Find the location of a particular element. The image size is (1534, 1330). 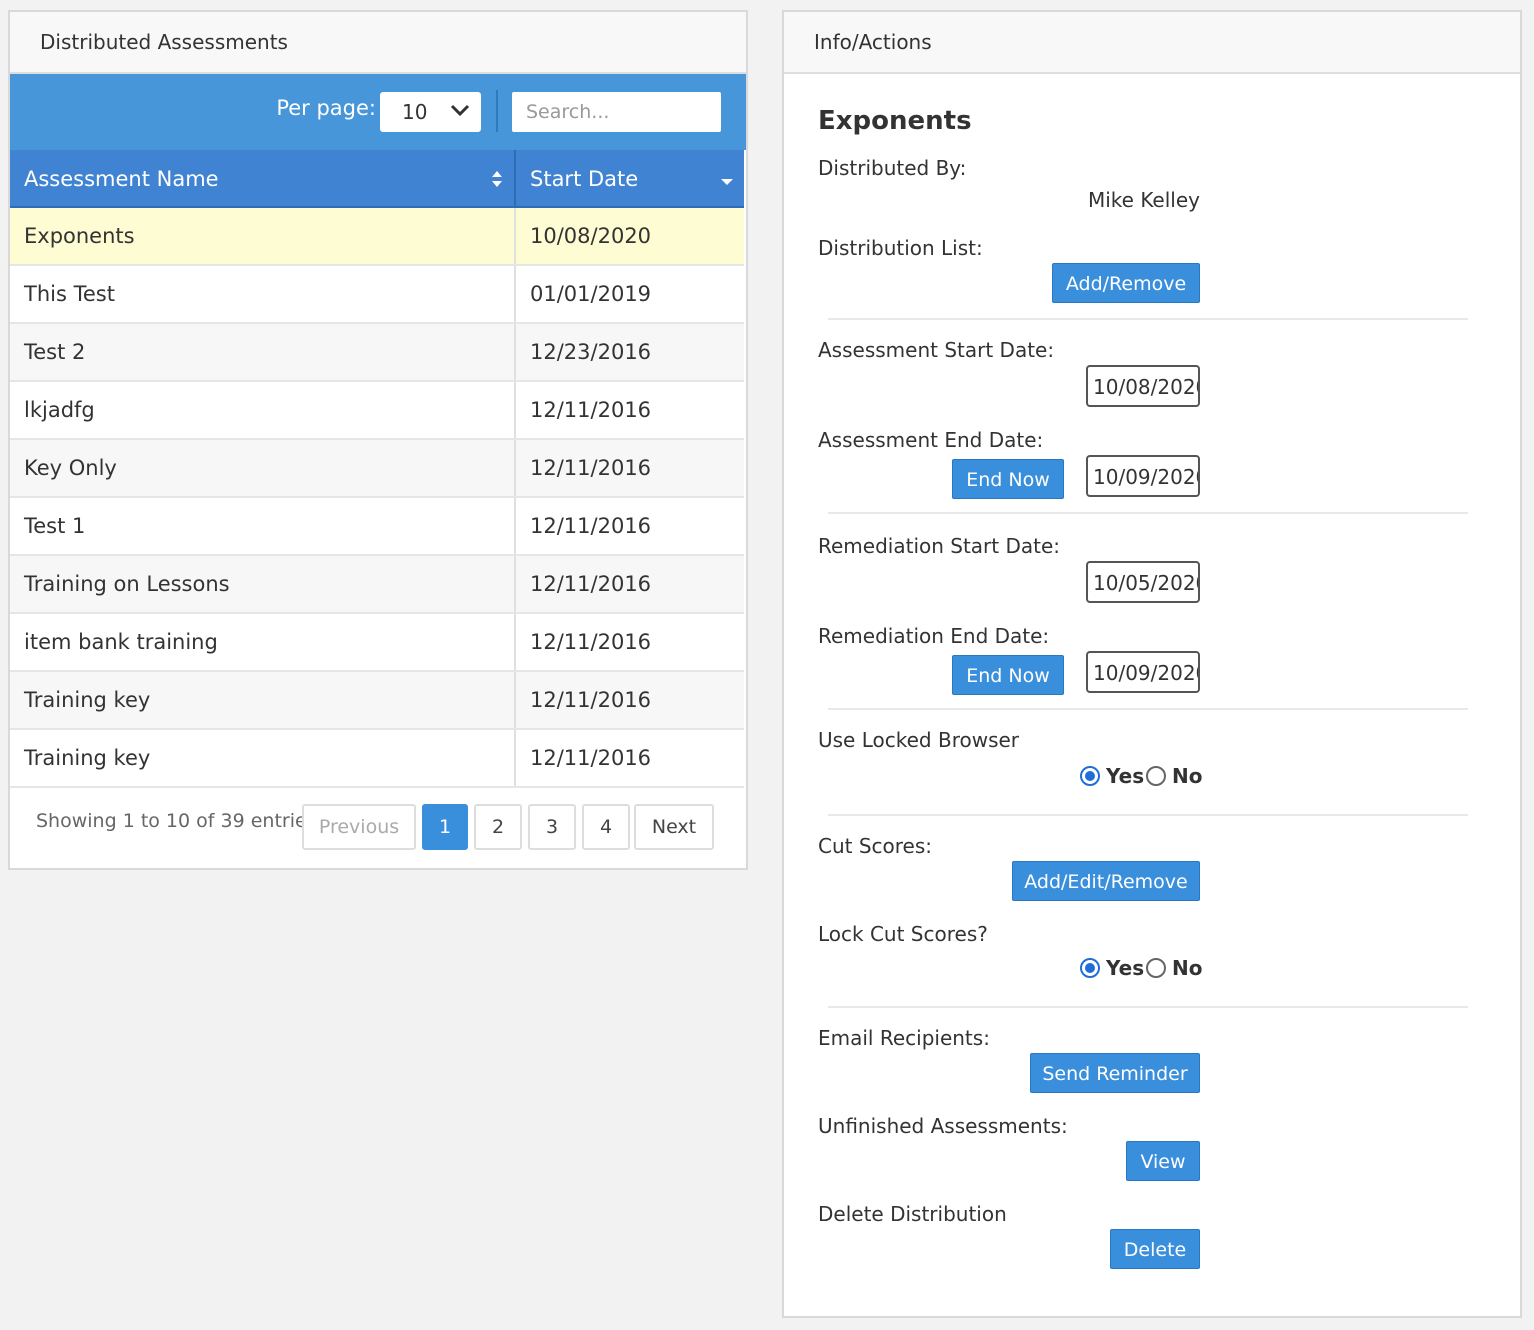

remediation-end-date-input: 10/09/2020 is located at coordinates (1143, 672).